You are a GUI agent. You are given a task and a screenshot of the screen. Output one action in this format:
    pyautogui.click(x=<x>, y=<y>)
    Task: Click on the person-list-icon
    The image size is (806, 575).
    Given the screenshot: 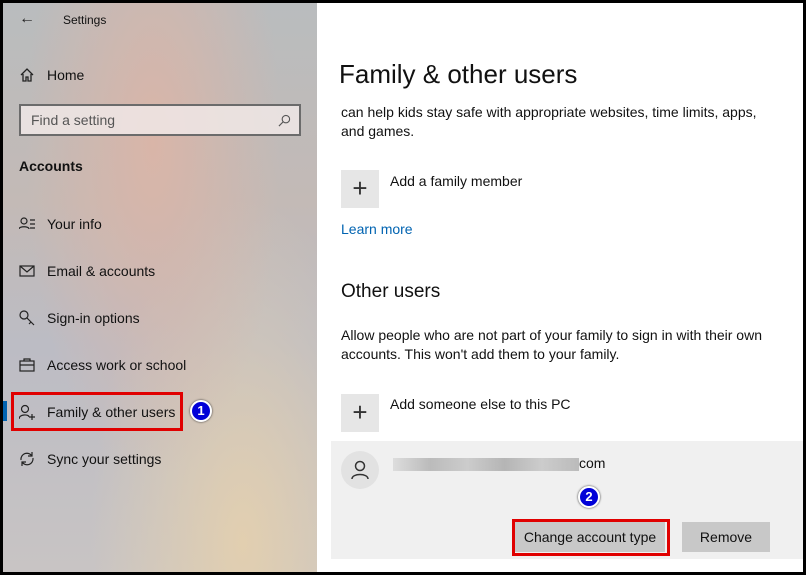 What is the action you would take?
    pyautogui.click(x=27, y=223)
    